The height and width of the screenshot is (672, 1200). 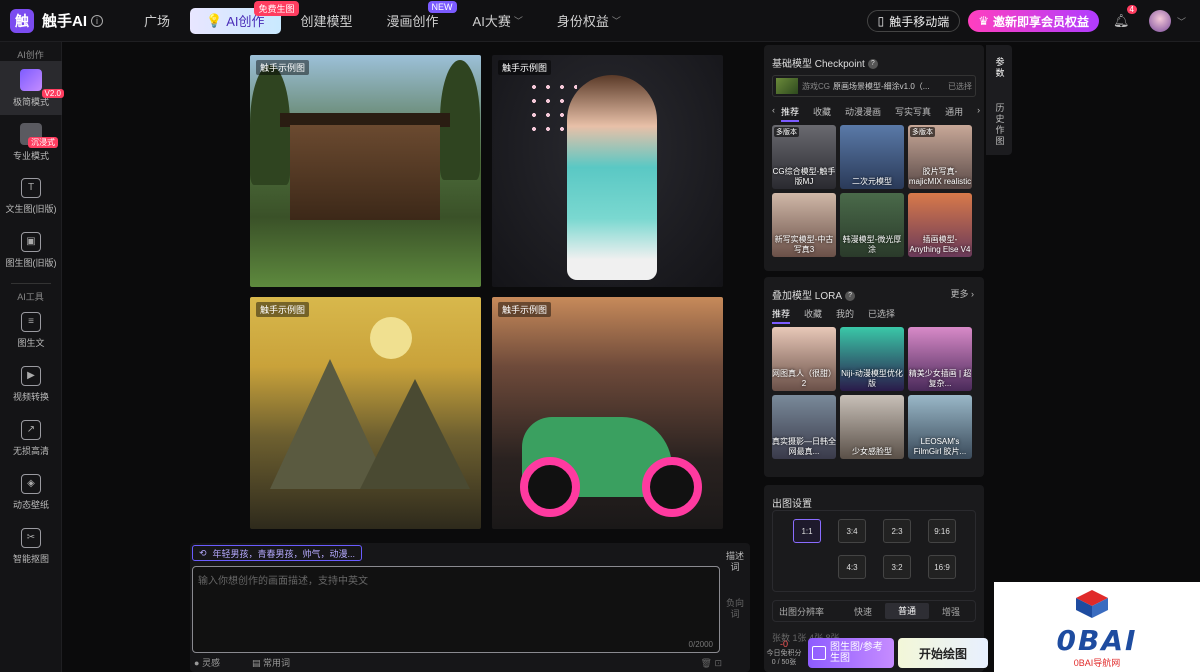 I want to click on wheel-shape, so click(x=550, y=487).